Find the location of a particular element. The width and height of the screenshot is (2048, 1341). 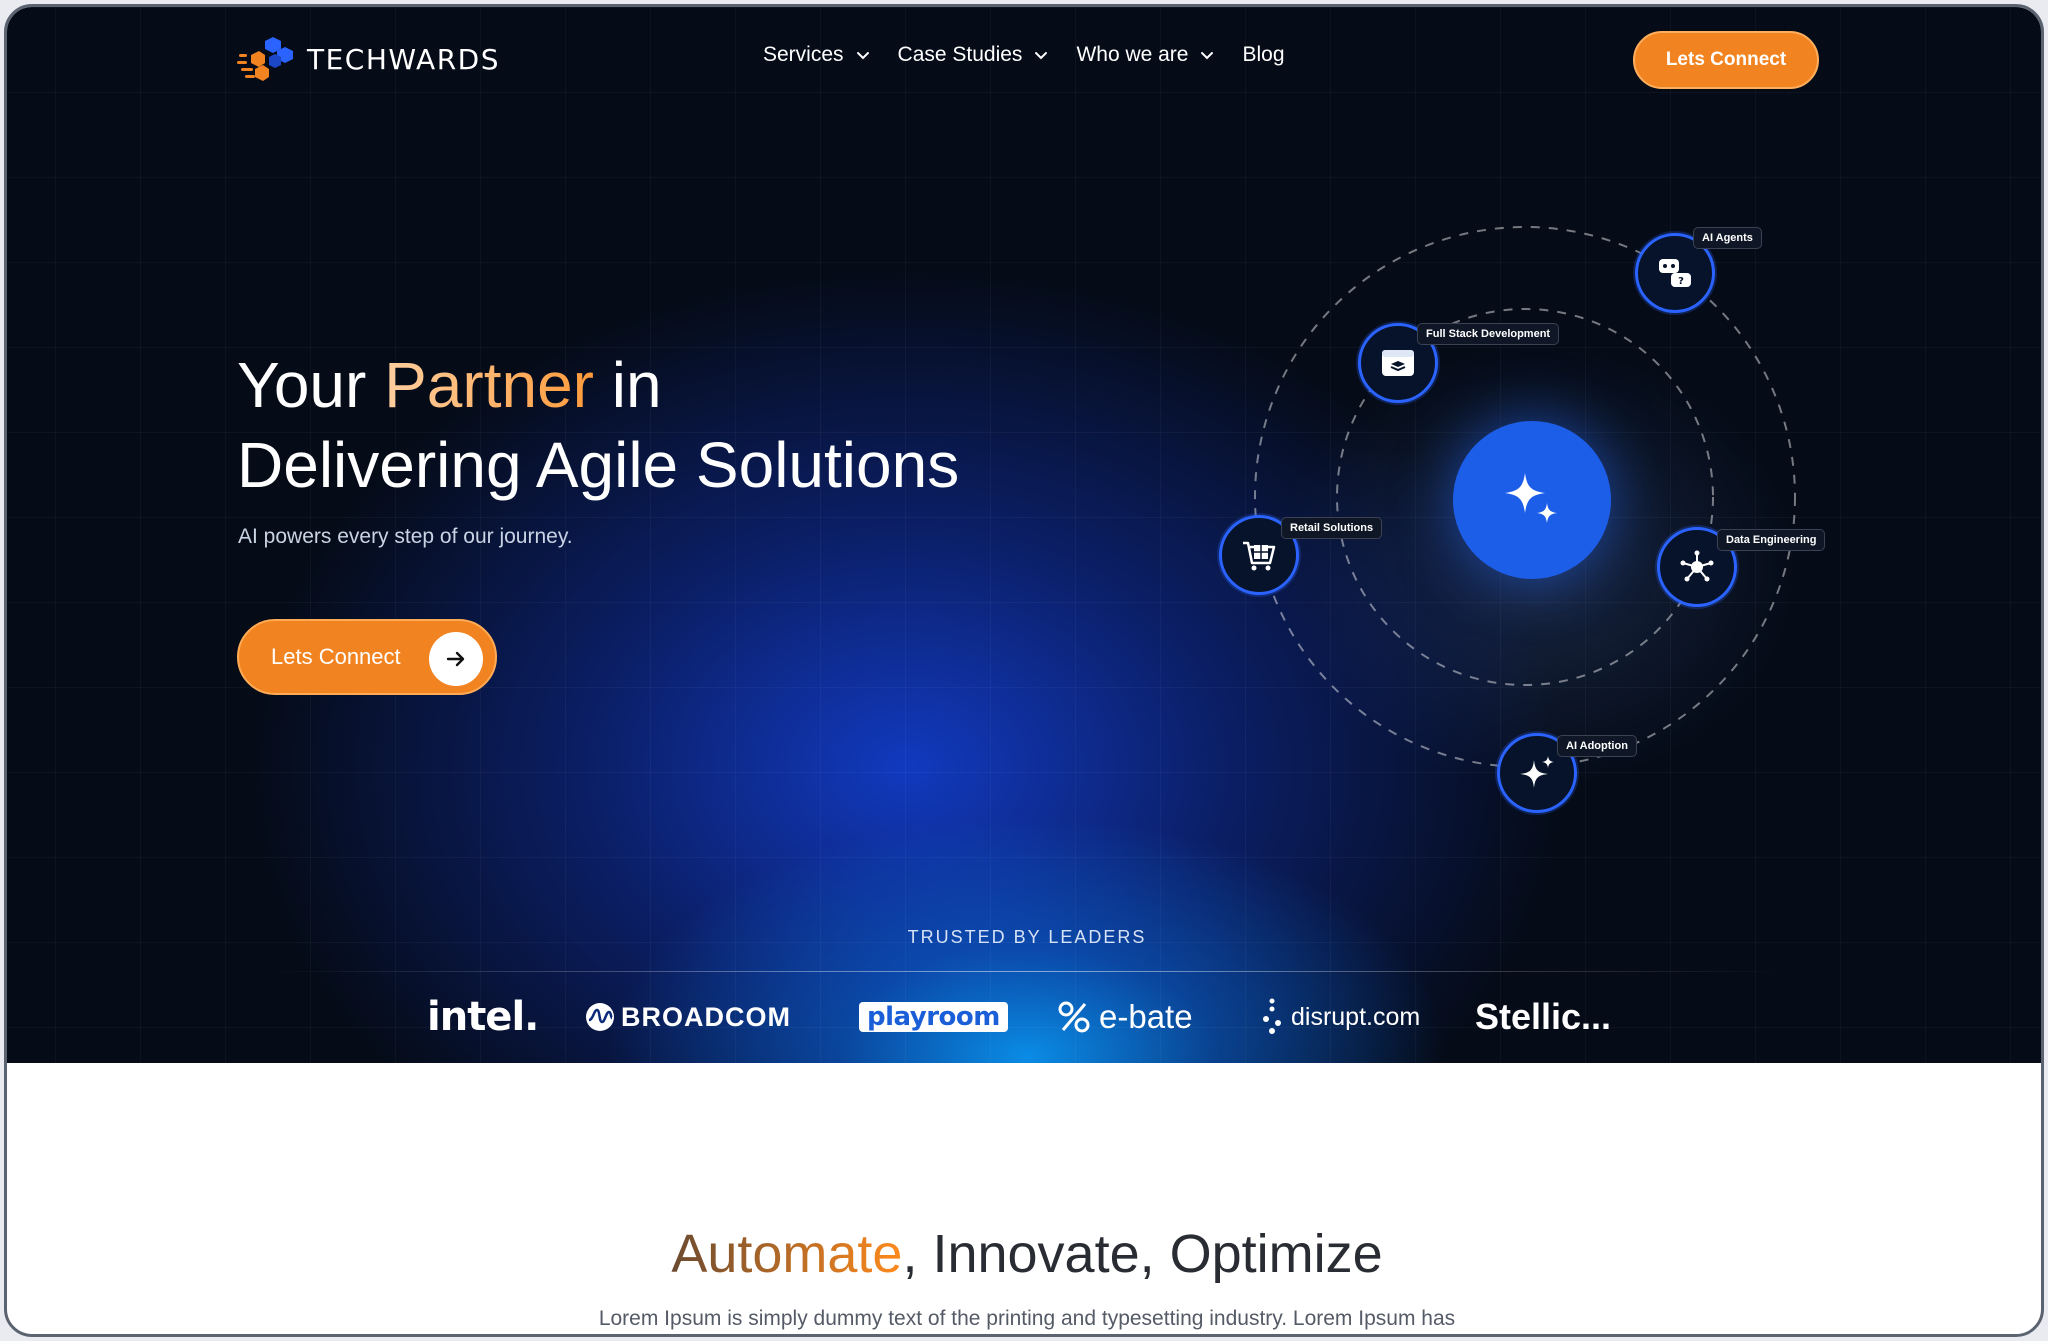

shopping-cart-icon is located at coordinates (1259, 556).